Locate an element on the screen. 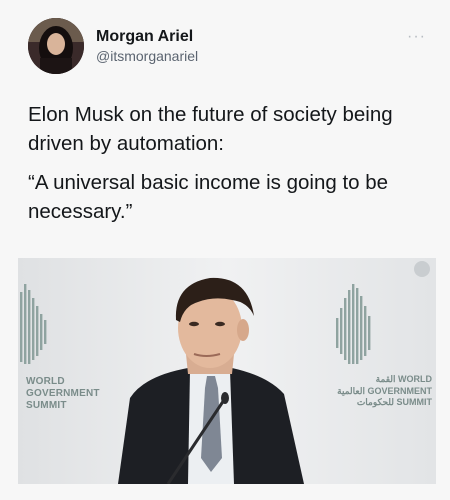 Image resolution: width=450 pixels, height=500 pixels. avatar-image is located at coordinates (56, 46).